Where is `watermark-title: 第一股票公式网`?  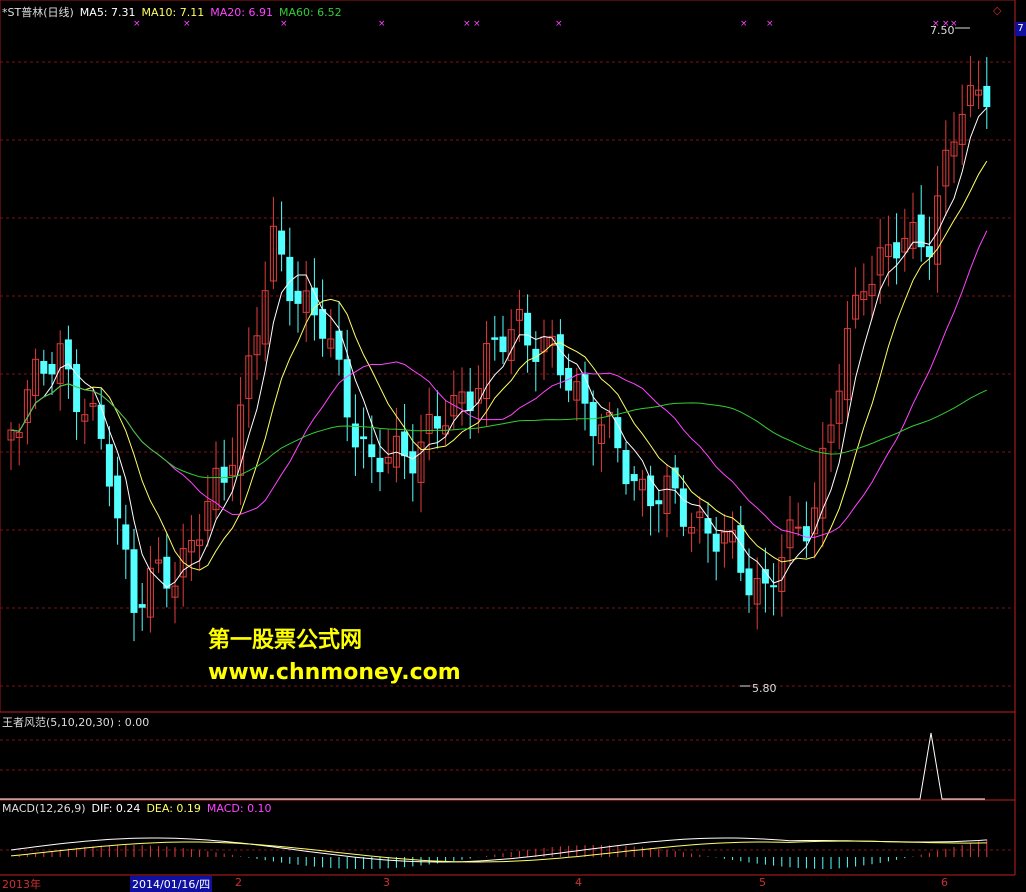 watermark-title: 第一股票公式网 is located at coordinates (285, 640).